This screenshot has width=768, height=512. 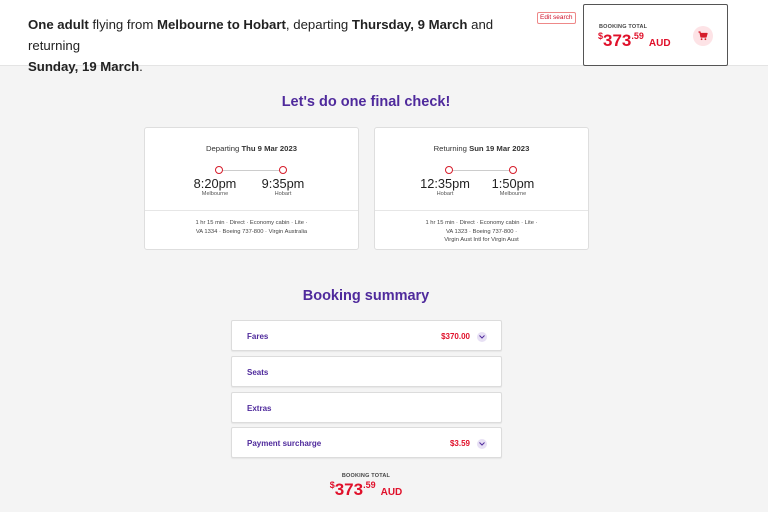 I want to click on summary-row-seats: Seats, so click(x=366, y=371).